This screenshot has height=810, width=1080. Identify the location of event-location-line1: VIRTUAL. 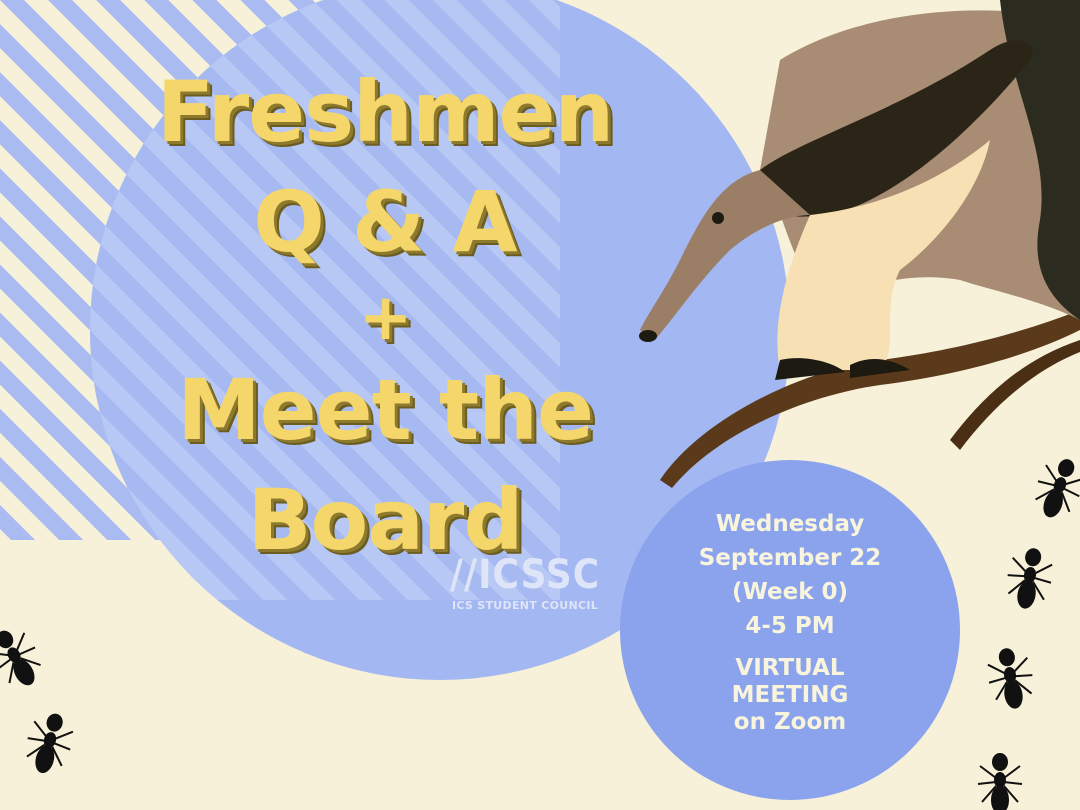
(790, 668).